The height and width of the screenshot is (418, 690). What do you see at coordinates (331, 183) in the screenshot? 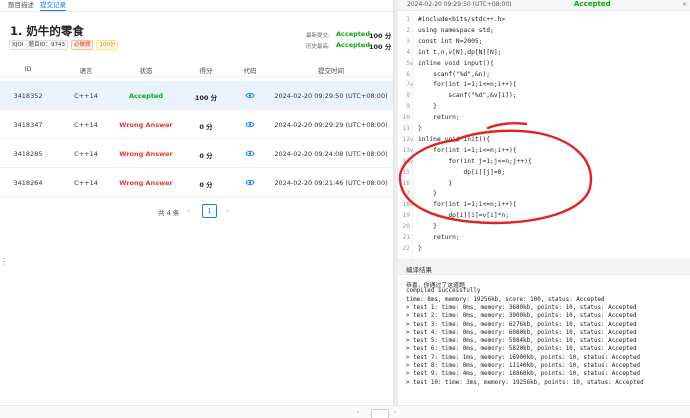
I see `submission-time: 2024-02-20 09:21:46 (UTC+08:00)` at bounding box center [331, 183].